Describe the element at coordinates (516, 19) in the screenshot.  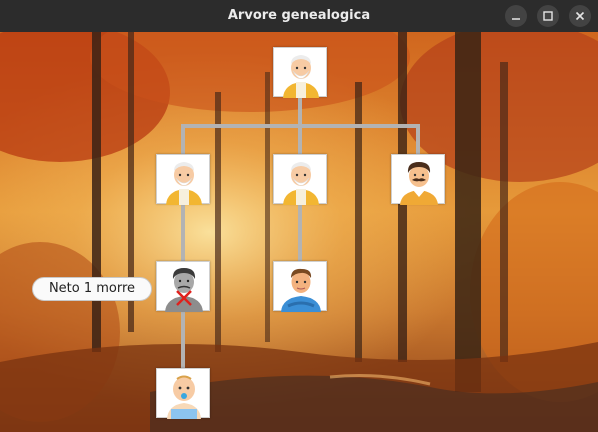
I see `minimize-icon` at that location.